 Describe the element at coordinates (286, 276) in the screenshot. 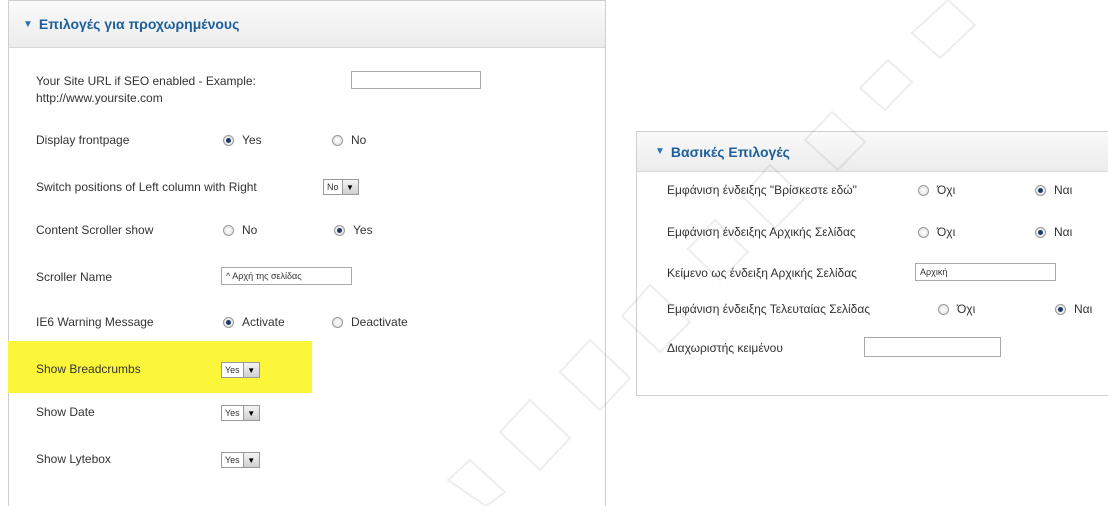

I see `scroller-name-input` at that location.